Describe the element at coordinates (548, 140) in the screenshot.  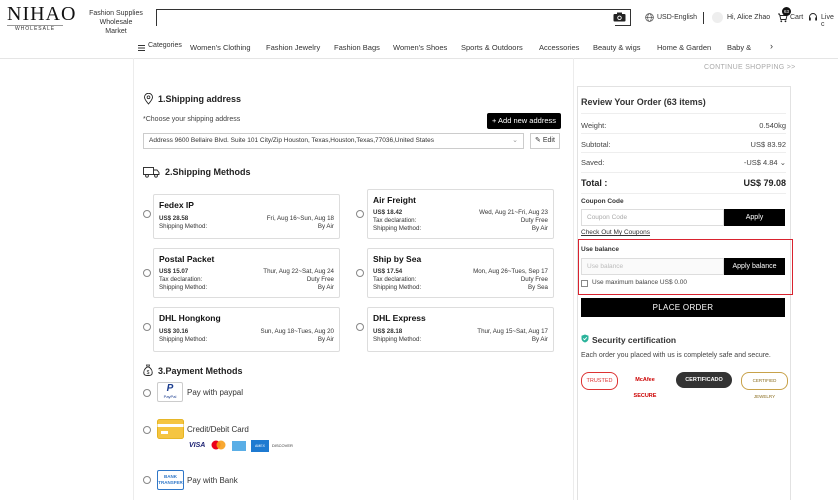
I see `edit-label: Edit` at that location.